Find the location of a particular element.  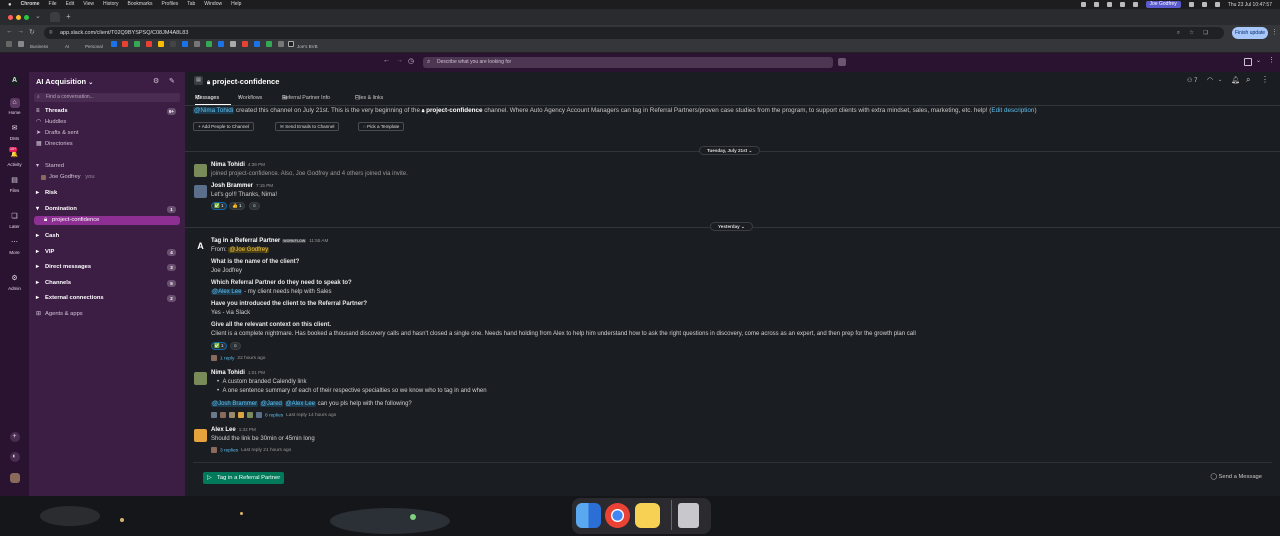

chrome-menu-icon: ⋮ is located at coordinates (1274, 32).